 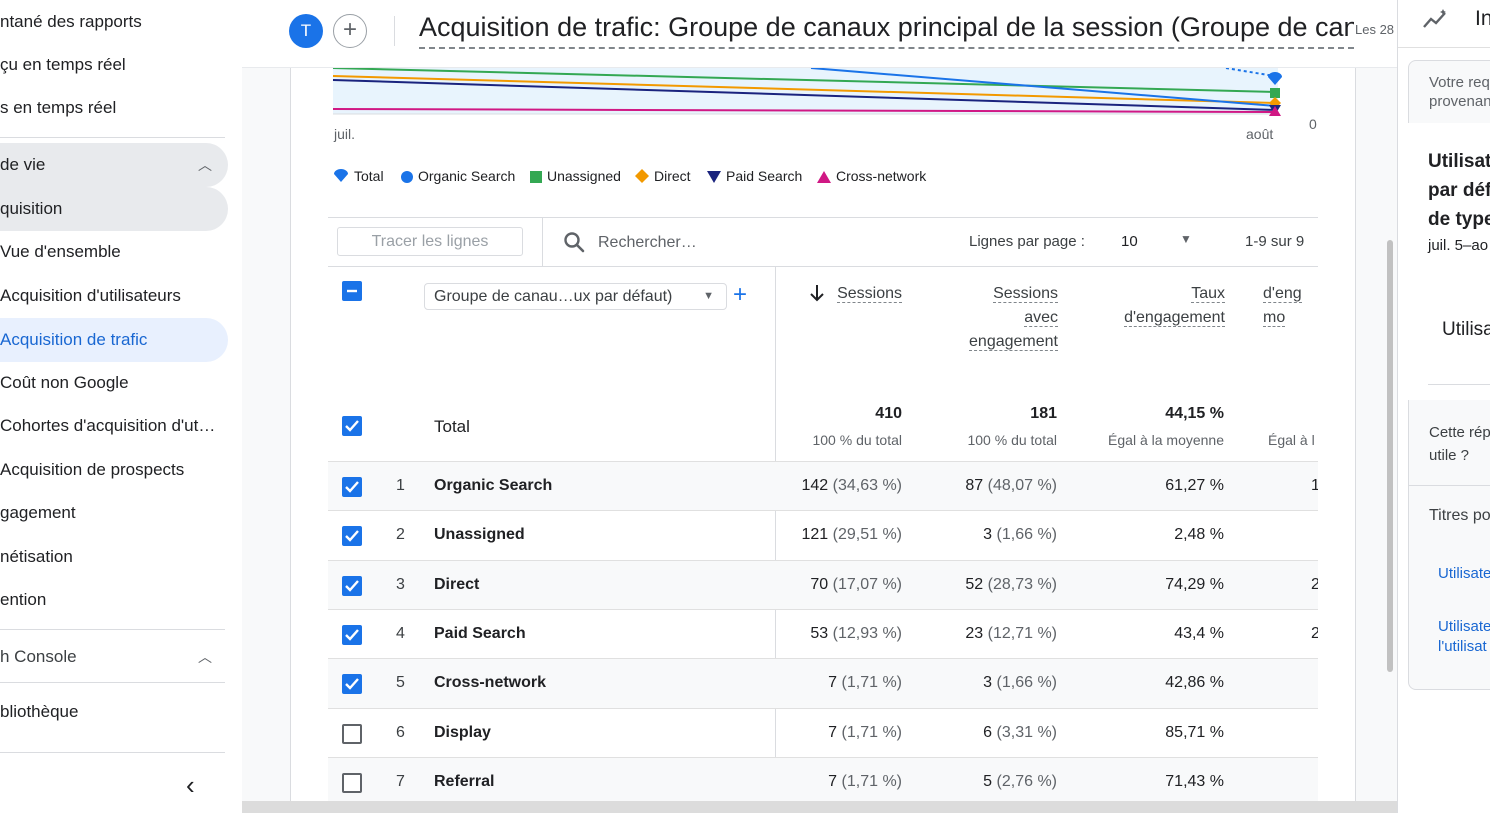 I want to click on nav-section-lifecycle: de vie ︿, so click(x=114, y=165).